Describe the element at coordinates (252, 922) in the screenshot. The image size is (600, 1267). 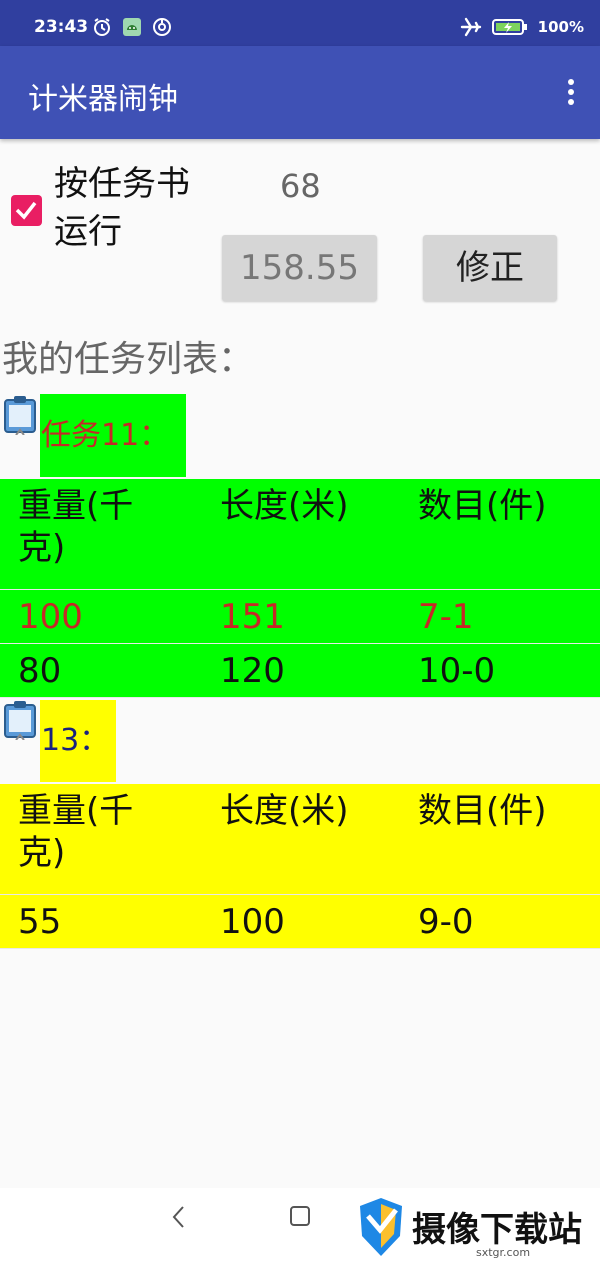
I see `cell-length: 100` at that location.